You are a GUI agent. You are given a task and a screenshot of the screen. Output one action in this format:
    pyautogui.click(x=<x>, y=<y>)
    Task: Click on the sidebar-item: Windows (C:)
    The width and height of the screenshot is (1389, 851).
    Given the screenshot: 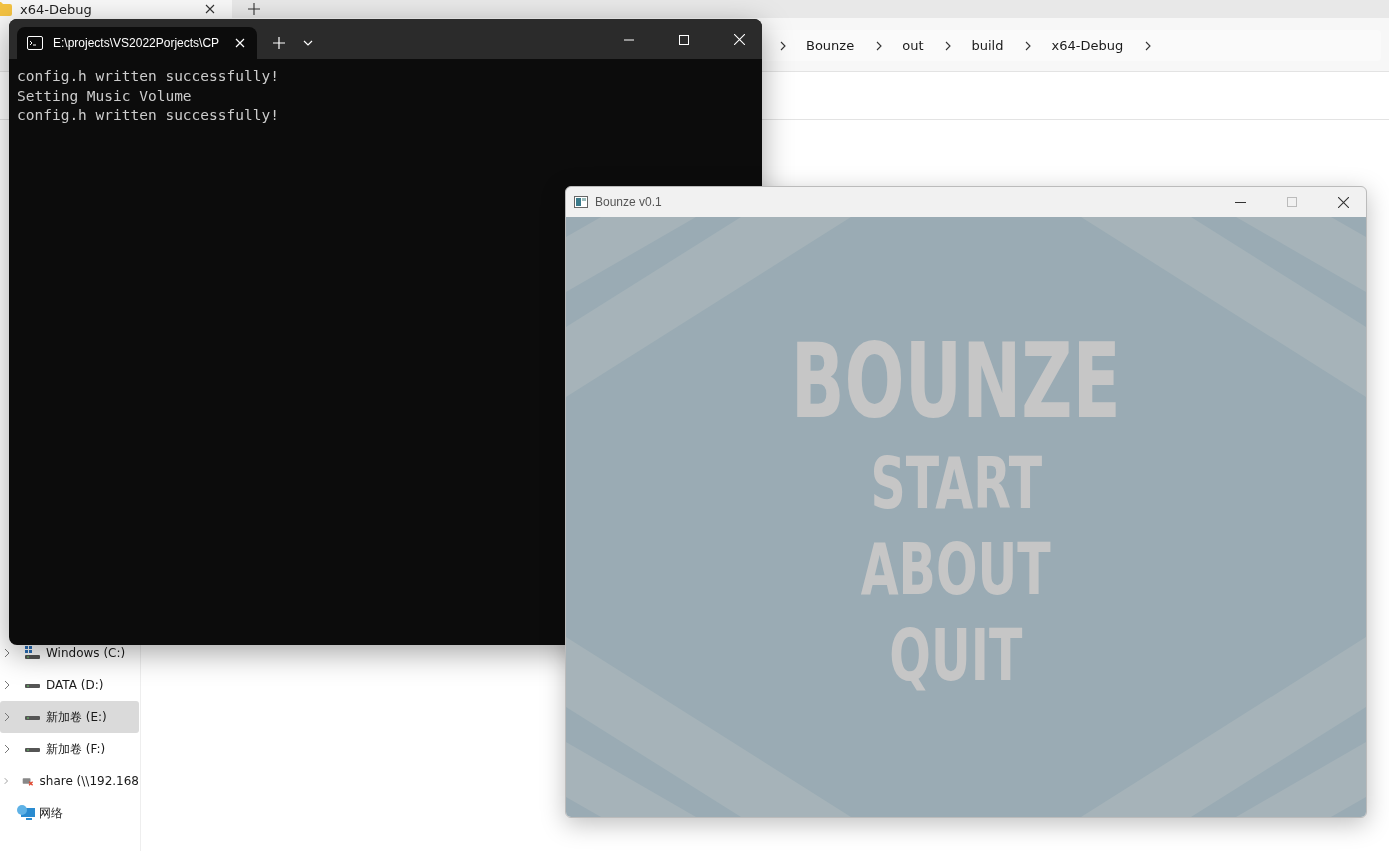 What is the action you would take?
    pyautogui.click(x=69, y=653)
    